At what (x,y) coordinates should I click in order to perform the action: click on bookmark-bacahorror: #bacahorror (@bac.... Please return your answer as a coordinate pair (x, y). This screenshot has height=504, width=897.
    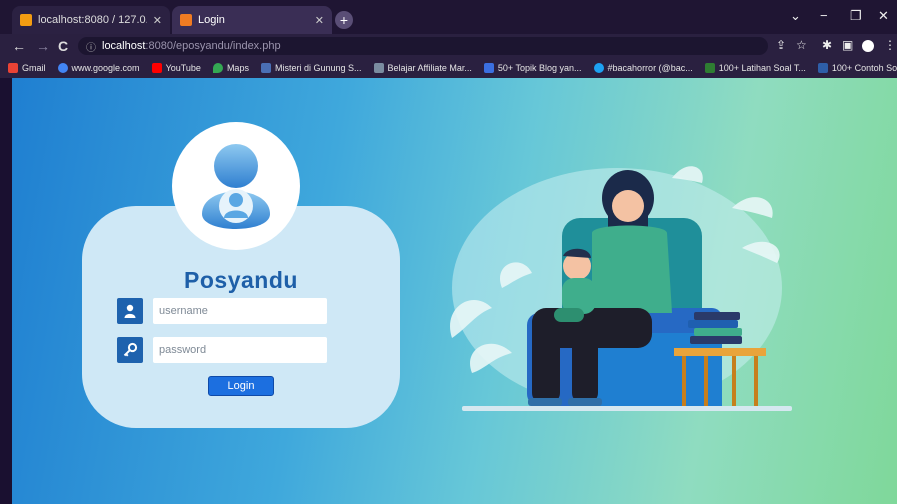
    Looking at the image, I should click on (643, 68).